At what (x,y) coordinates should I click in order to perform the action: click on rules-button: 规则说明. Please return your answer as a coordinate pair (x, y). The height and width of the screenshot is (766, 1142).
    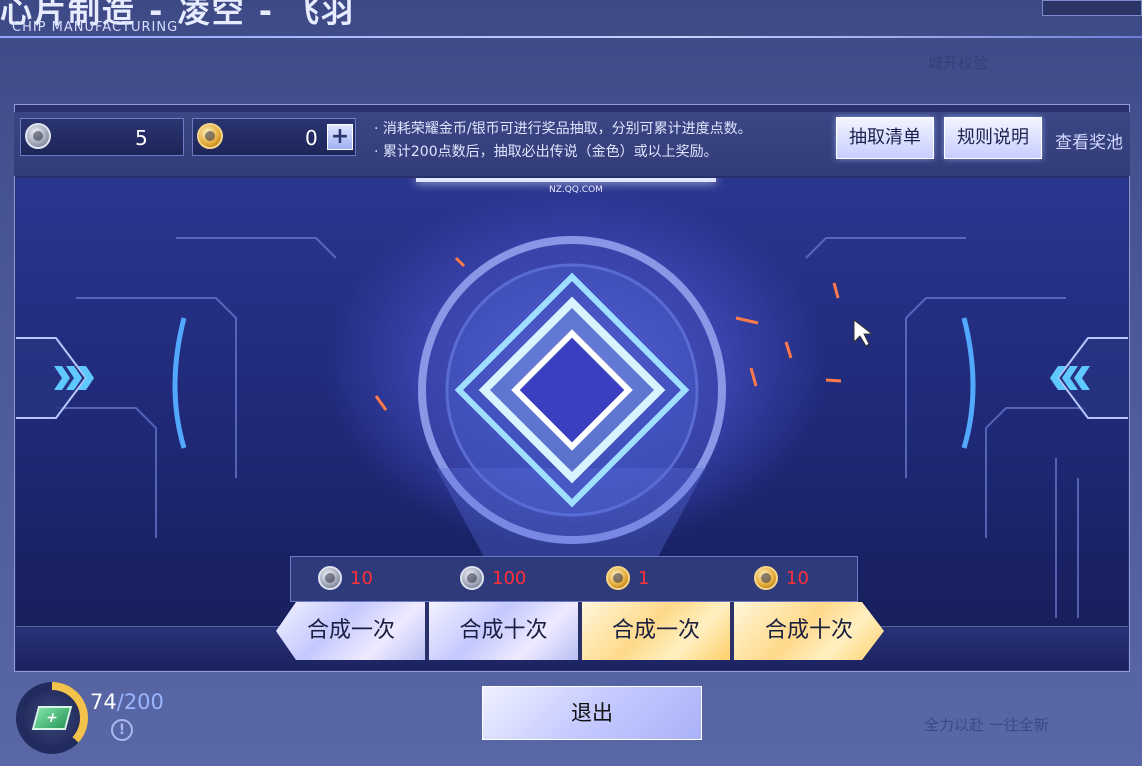
    Looking at the image, I should click on (993, 138).